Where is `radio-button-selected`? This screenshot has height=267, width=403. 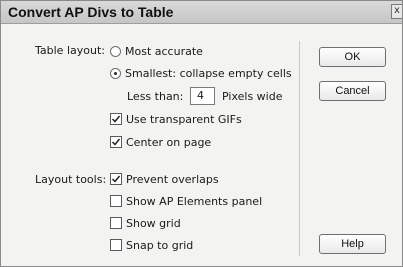
radio-button-selected is located at coordinates (115, 73).